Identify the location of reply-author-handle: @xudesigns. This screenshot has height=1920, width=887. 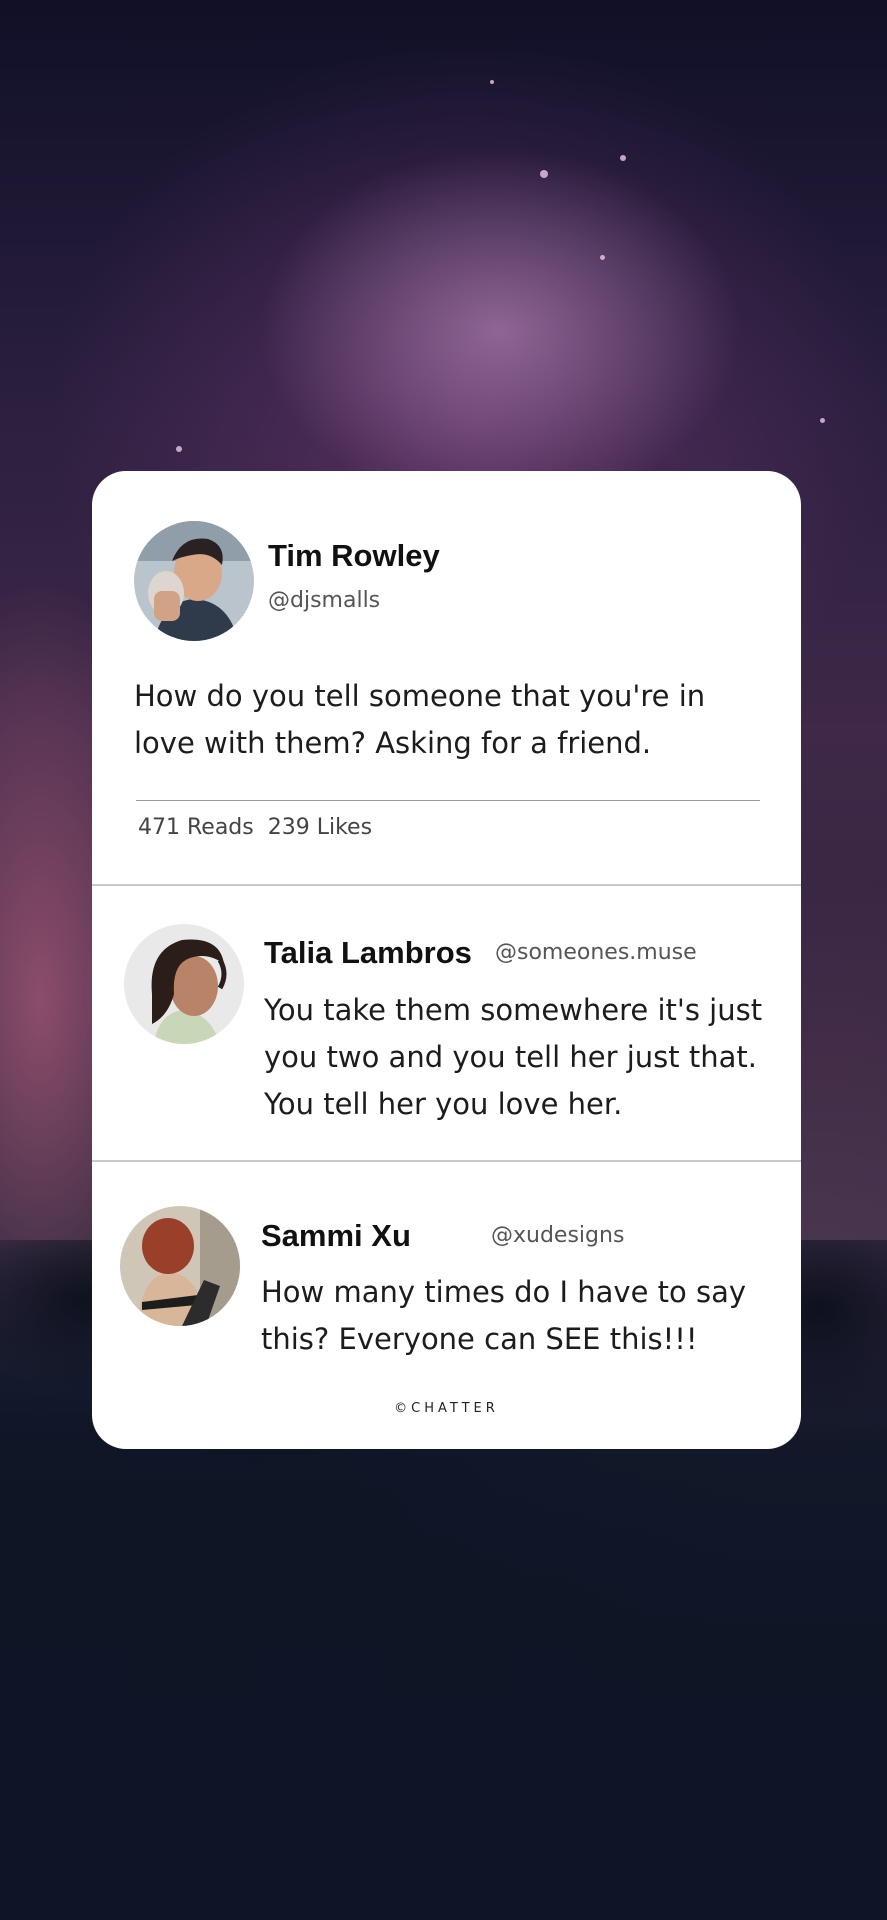
(557, 1235).